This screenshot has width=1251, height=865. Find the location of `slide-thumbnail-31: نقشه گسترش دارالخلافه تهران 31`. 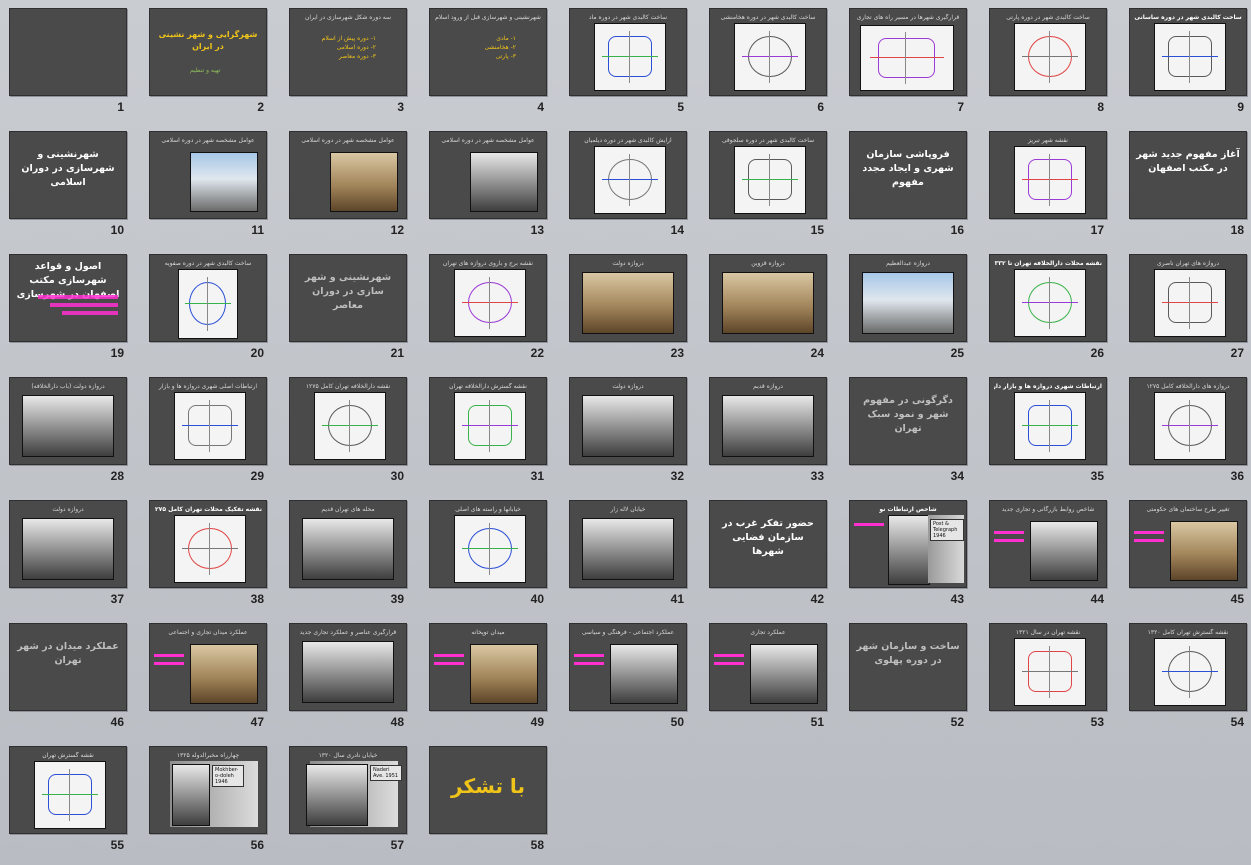

slide-thumbnail-31: نقشه گسترش دارالخلافه تهران 31 is located at coordinates (490, 430).